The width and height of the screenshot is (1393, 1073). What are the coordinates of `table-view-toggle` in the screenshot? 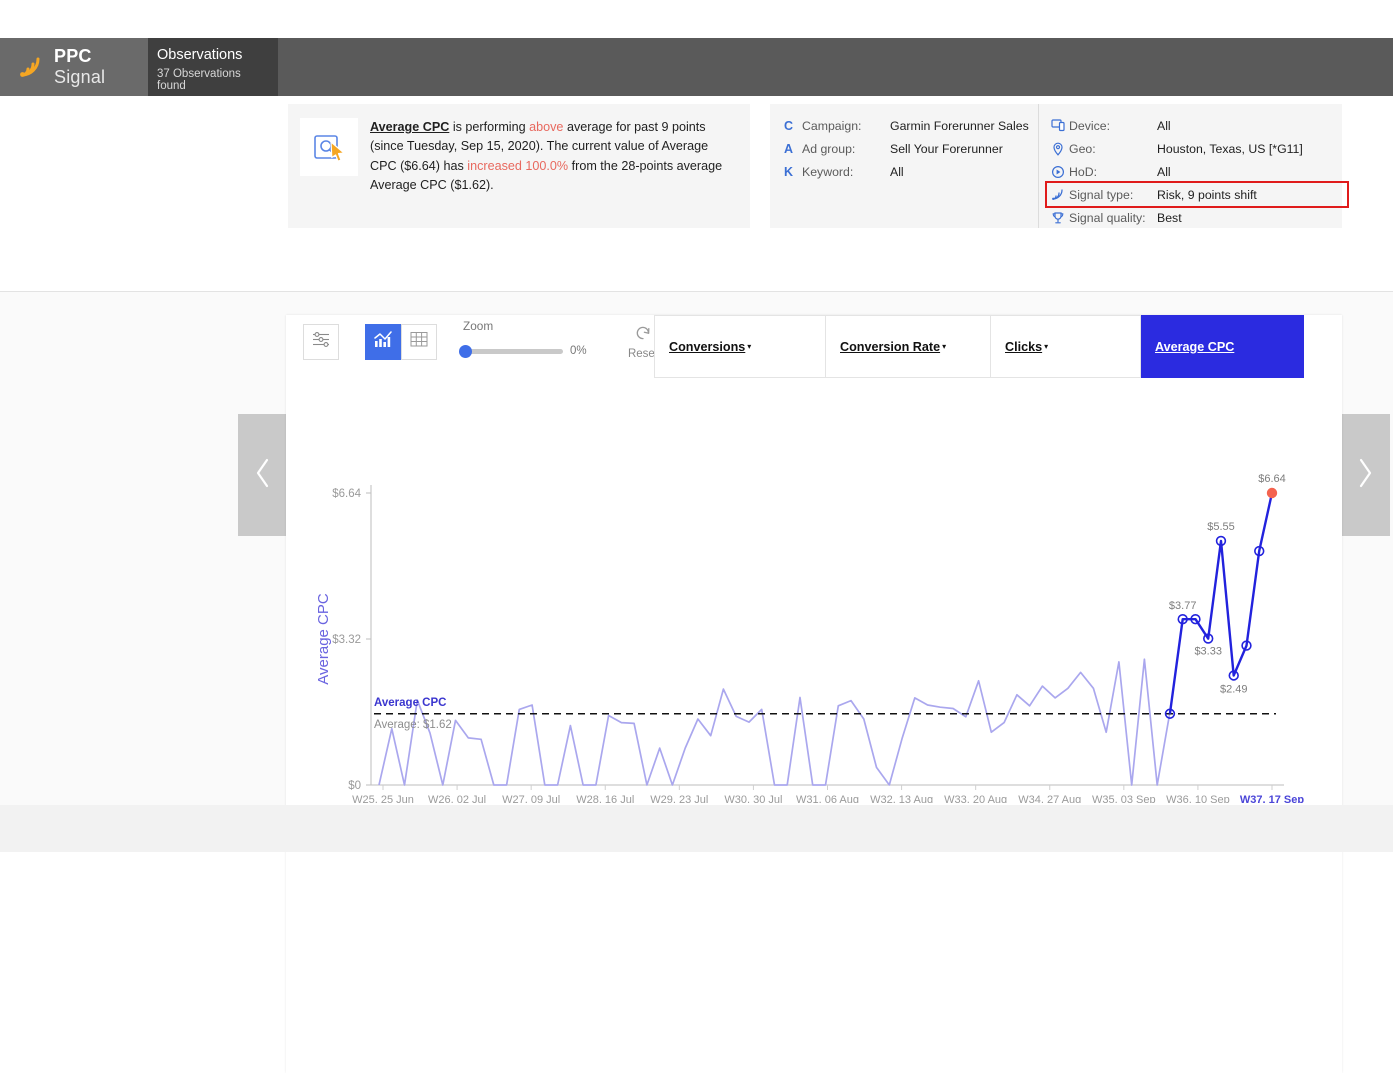 It's located at (419, 342).